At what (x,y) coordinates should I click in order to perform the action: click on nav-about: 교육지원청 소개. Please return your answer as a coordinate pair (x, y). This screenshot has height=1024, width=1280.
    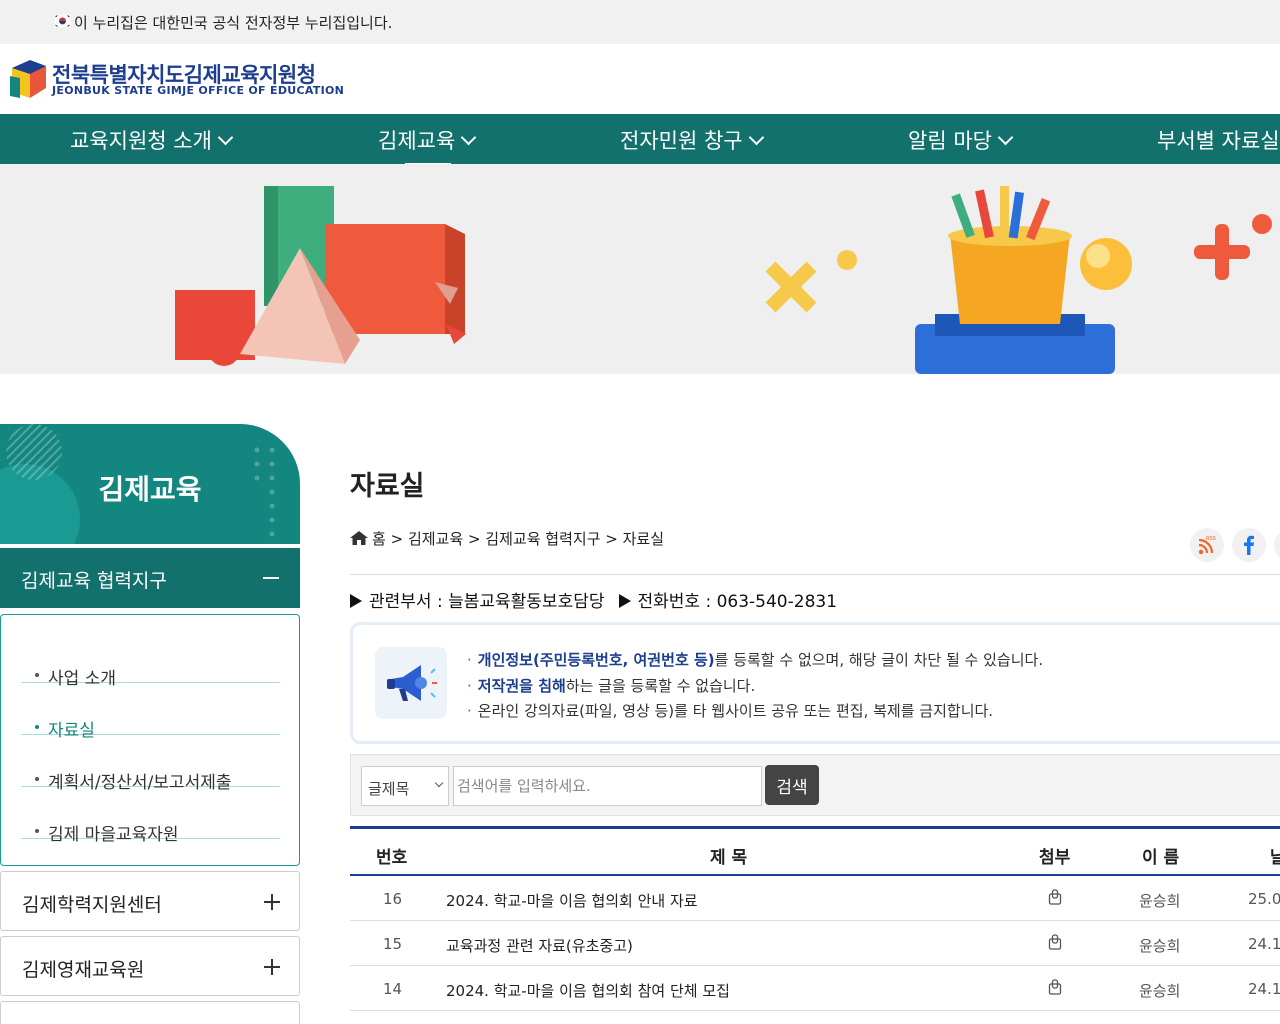
    Looking at the image, I should click on (152, 140).